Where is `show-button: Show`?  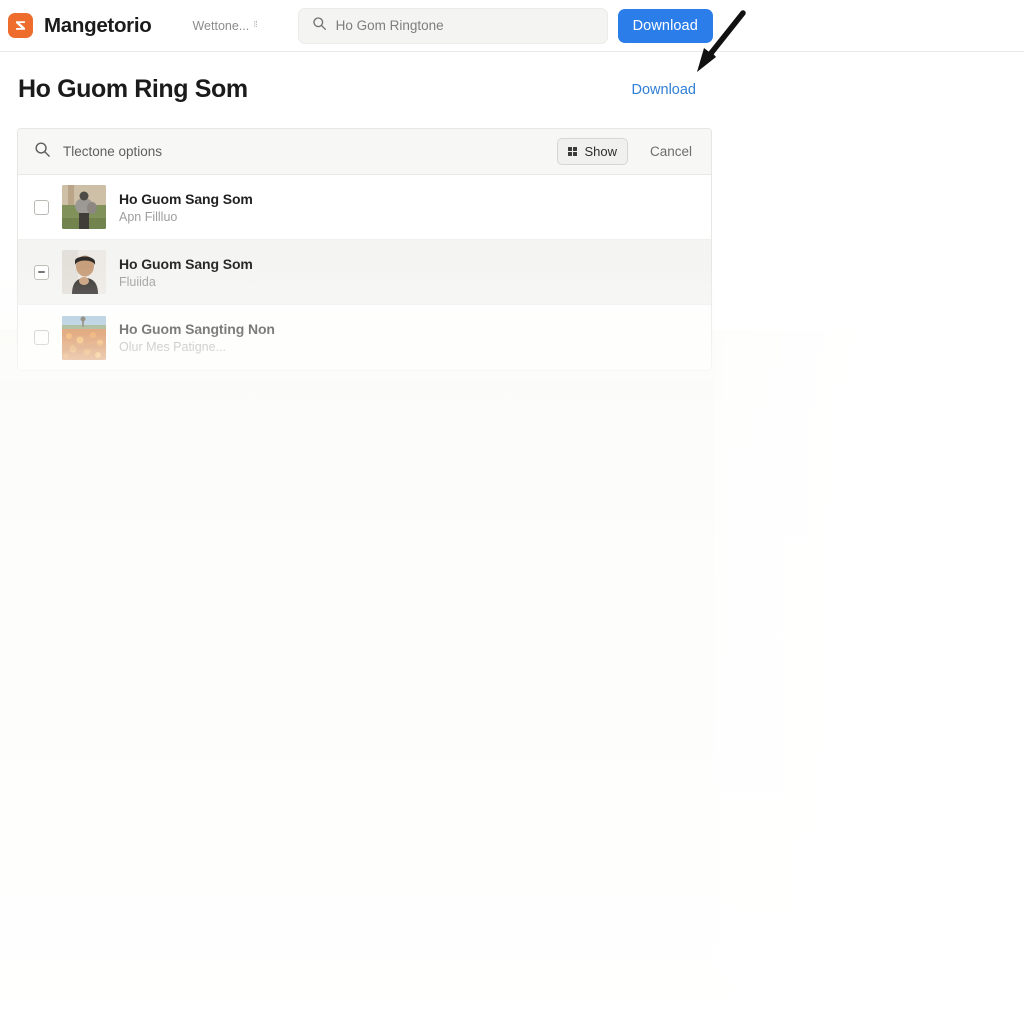 show-button: Show is located at coordinates (592, 151).